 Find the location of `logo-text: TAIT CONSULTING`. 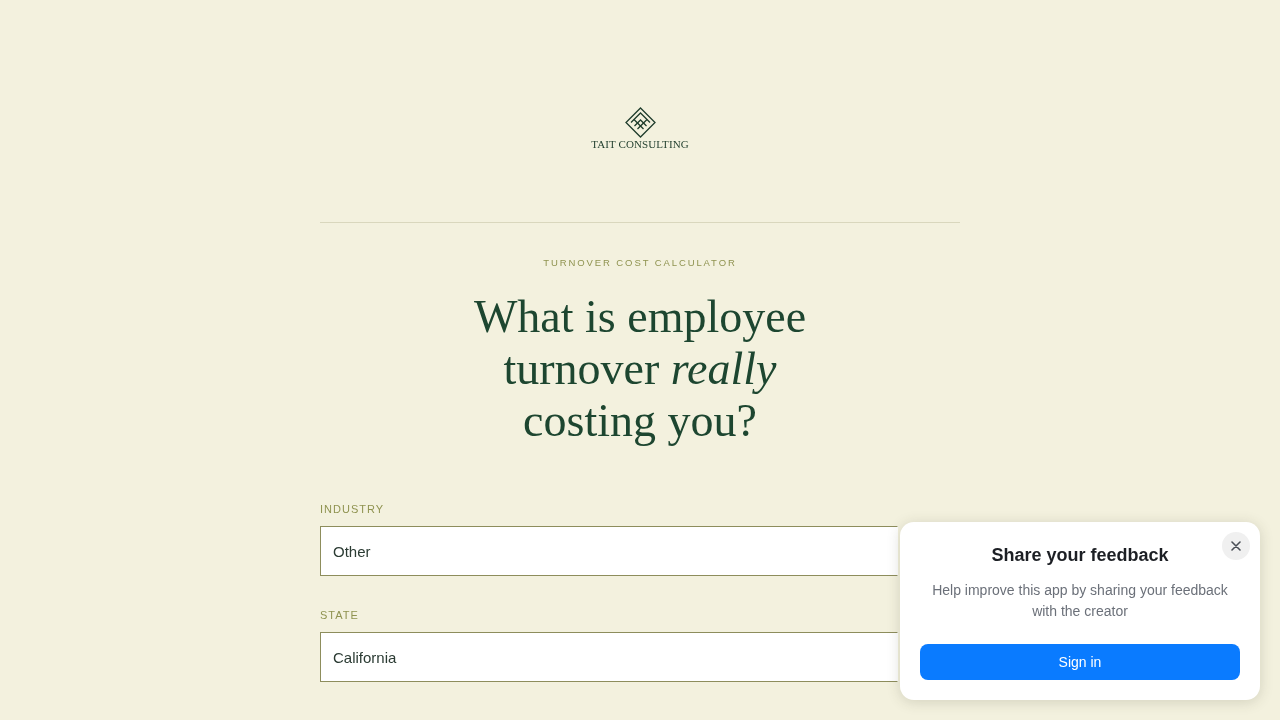

logo-text: TAIT CONSULTING is located at coordinates (640, 144).